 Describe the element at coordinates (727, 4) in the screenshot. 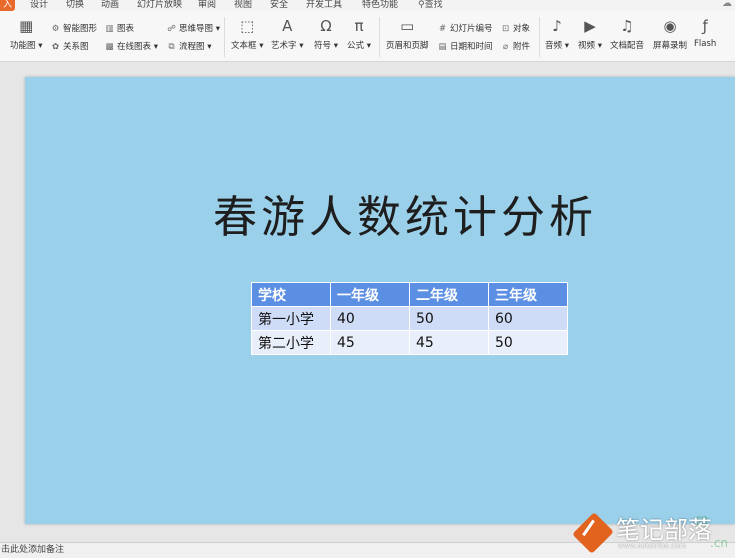

I see `cloud-icon: ☁` at that location.